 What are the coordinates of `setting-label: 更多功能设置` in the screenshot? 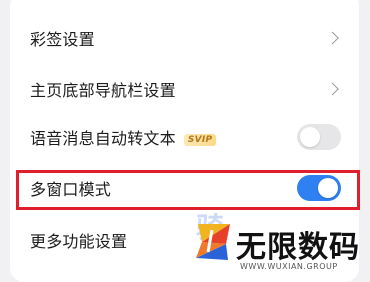 It's located at (79, 241).